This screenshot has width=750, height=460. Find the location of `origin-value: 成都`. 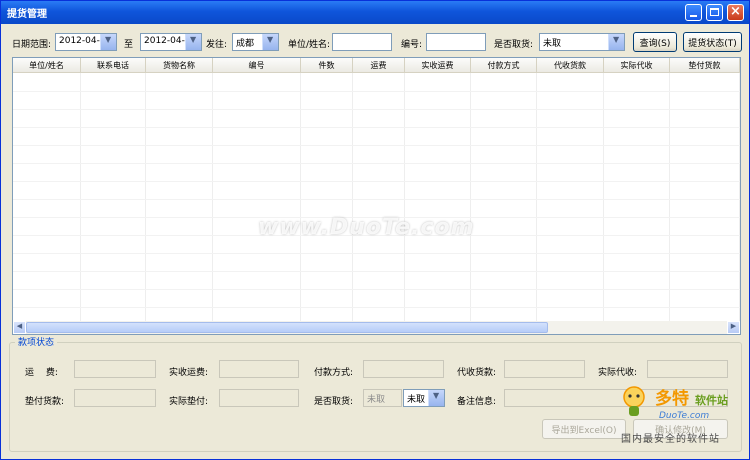

origin-value: 成都 is located at coordinates (245, 44).